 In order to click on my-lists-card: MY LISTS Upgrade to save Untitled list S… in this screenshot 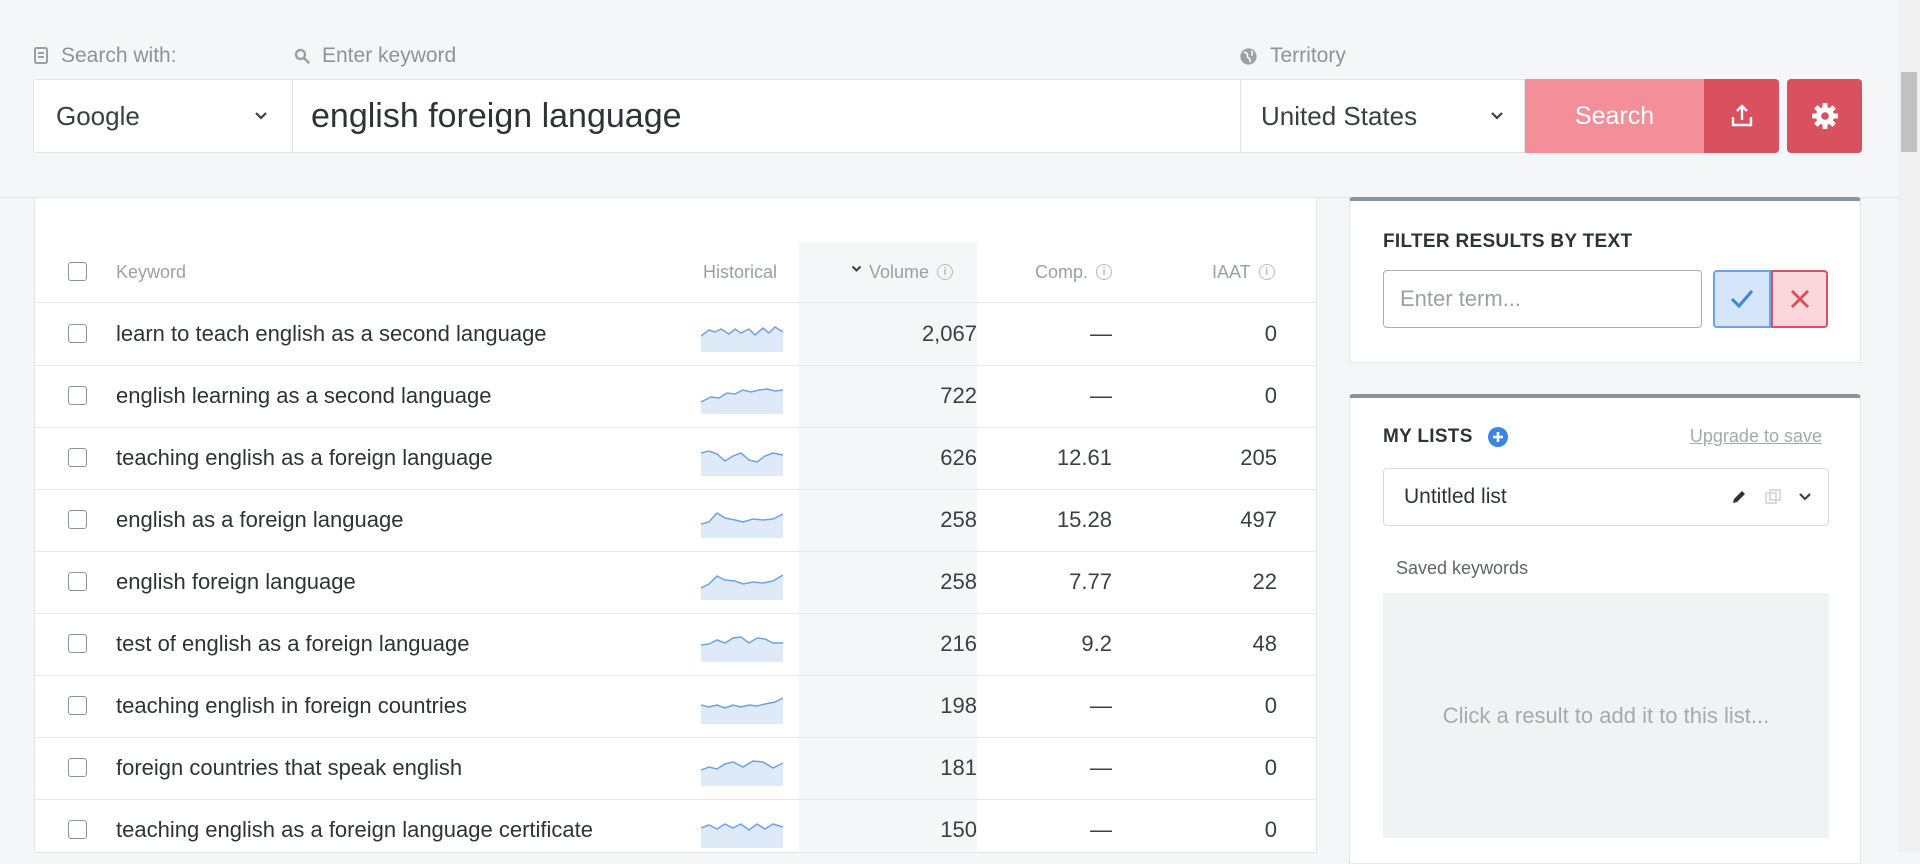, I will do `click(1605, 629)`.